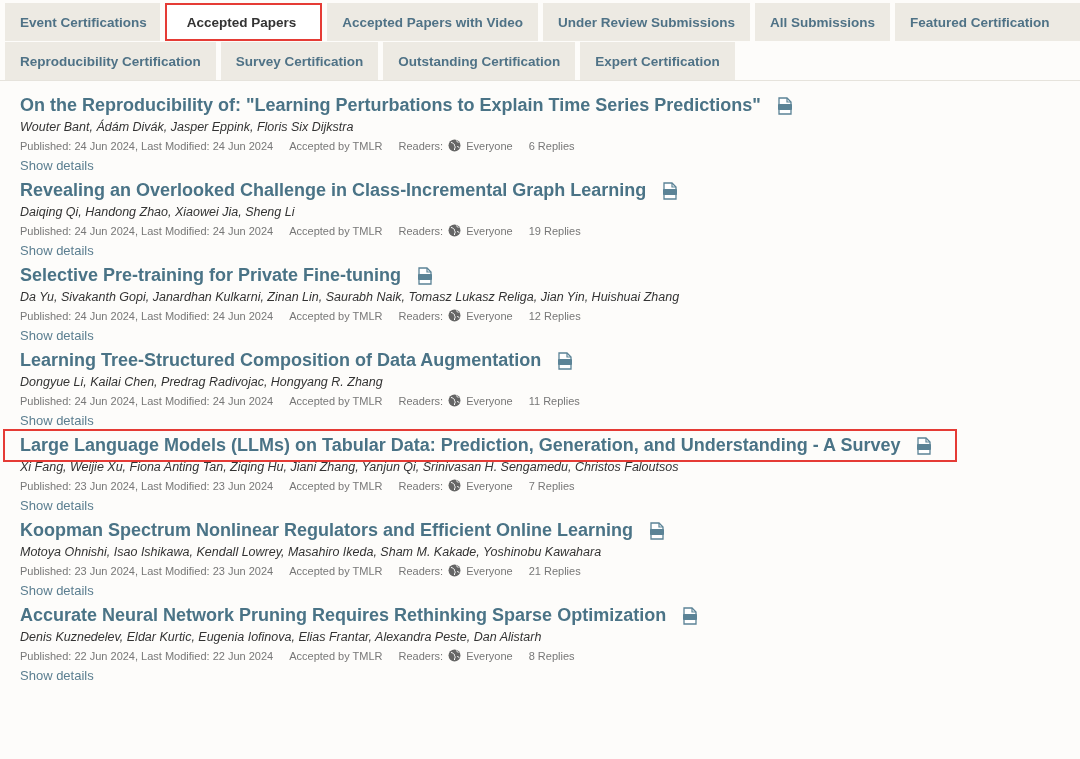  What do you see at coordinates (432, 22) in the screenshot?
I see `tab: Accepted Papers with Video` at bounding box center [432, 22].